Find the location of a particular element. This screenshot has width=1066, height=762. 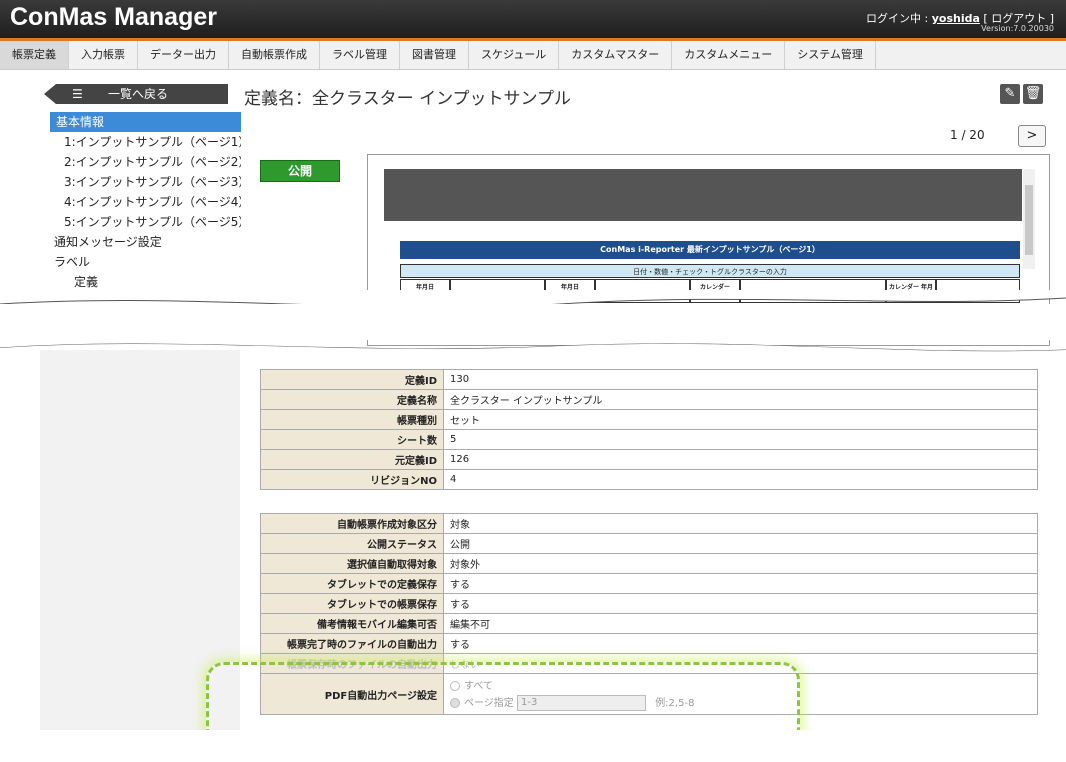

row-value: 対象外 is located at coordinates (740, 563).